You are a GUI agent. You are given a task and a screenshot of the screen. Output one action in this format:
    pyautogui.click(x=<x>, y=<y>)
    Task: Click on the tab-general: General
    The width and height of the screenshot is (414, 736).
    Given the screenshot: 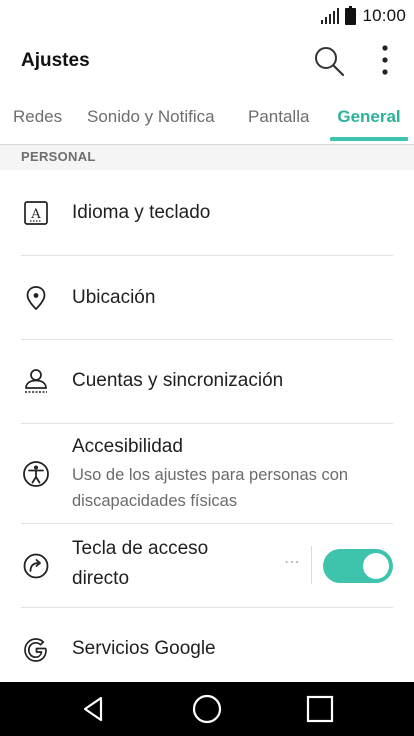 What is the action you would take?
    pyautogui.click(x=369, y=117)
    